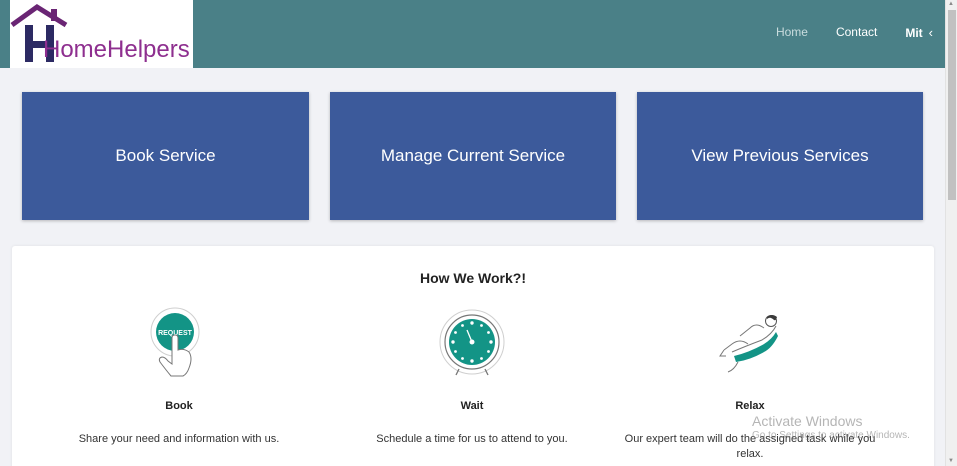  What do you see at coordinates (750, 406) in the screenshot?
I see `step-name: Relax` at bounding box center [750, 406].